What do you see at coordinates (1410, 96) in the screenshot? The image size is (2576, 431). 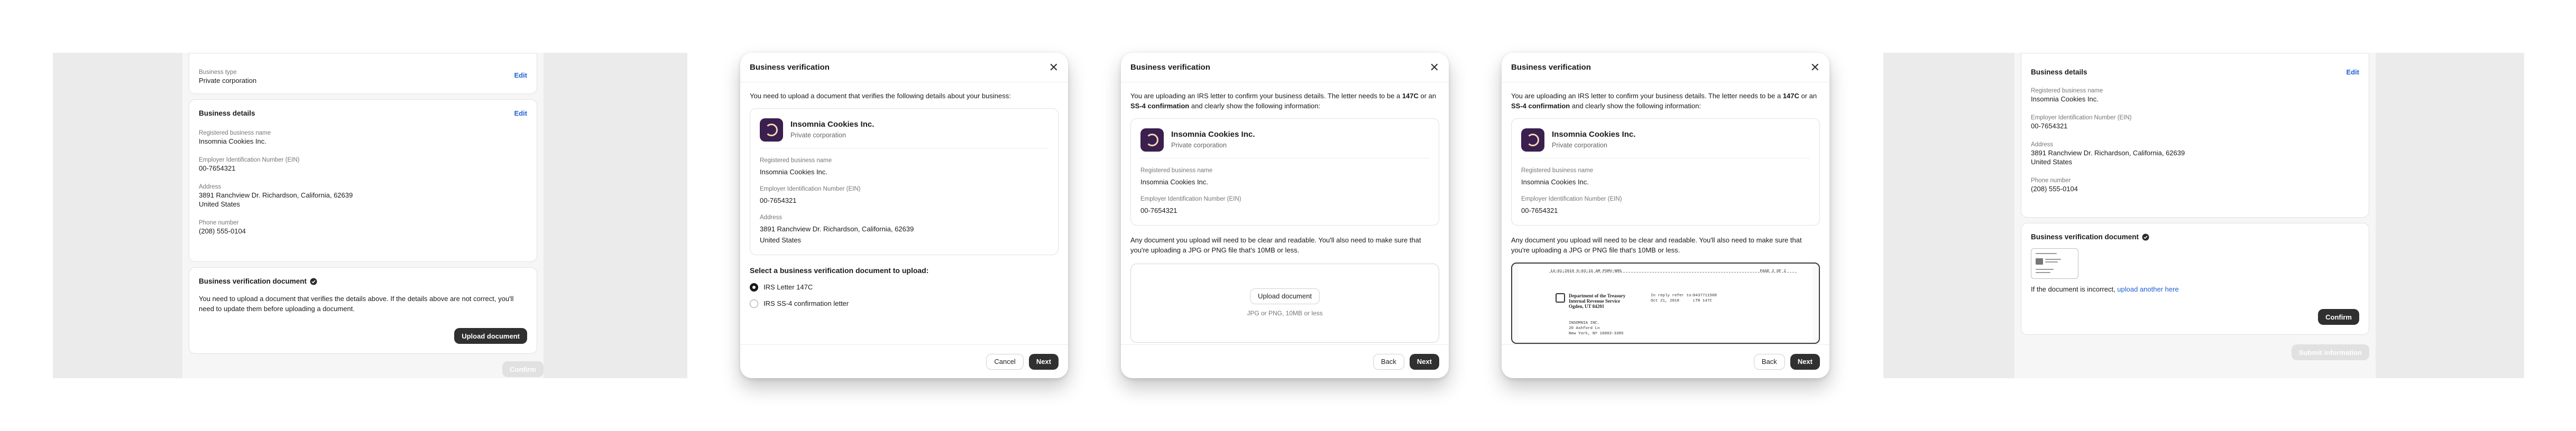 I see `intro-bold: 147C` at bounding box center [1410, 96].